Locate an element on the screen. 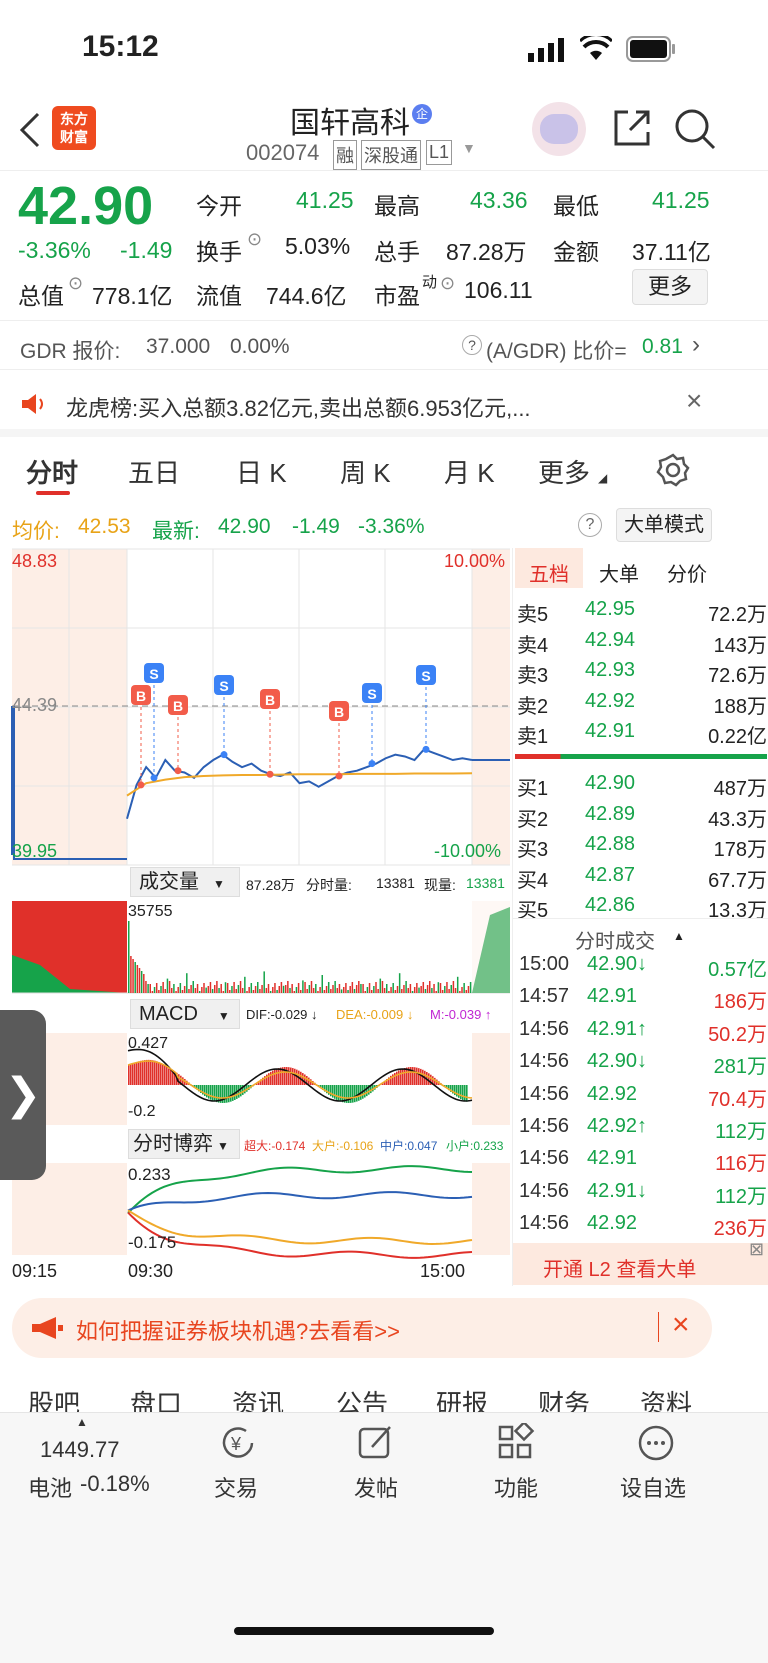  gdr-ratio: 0.81 is located at coordinates (662, 346).